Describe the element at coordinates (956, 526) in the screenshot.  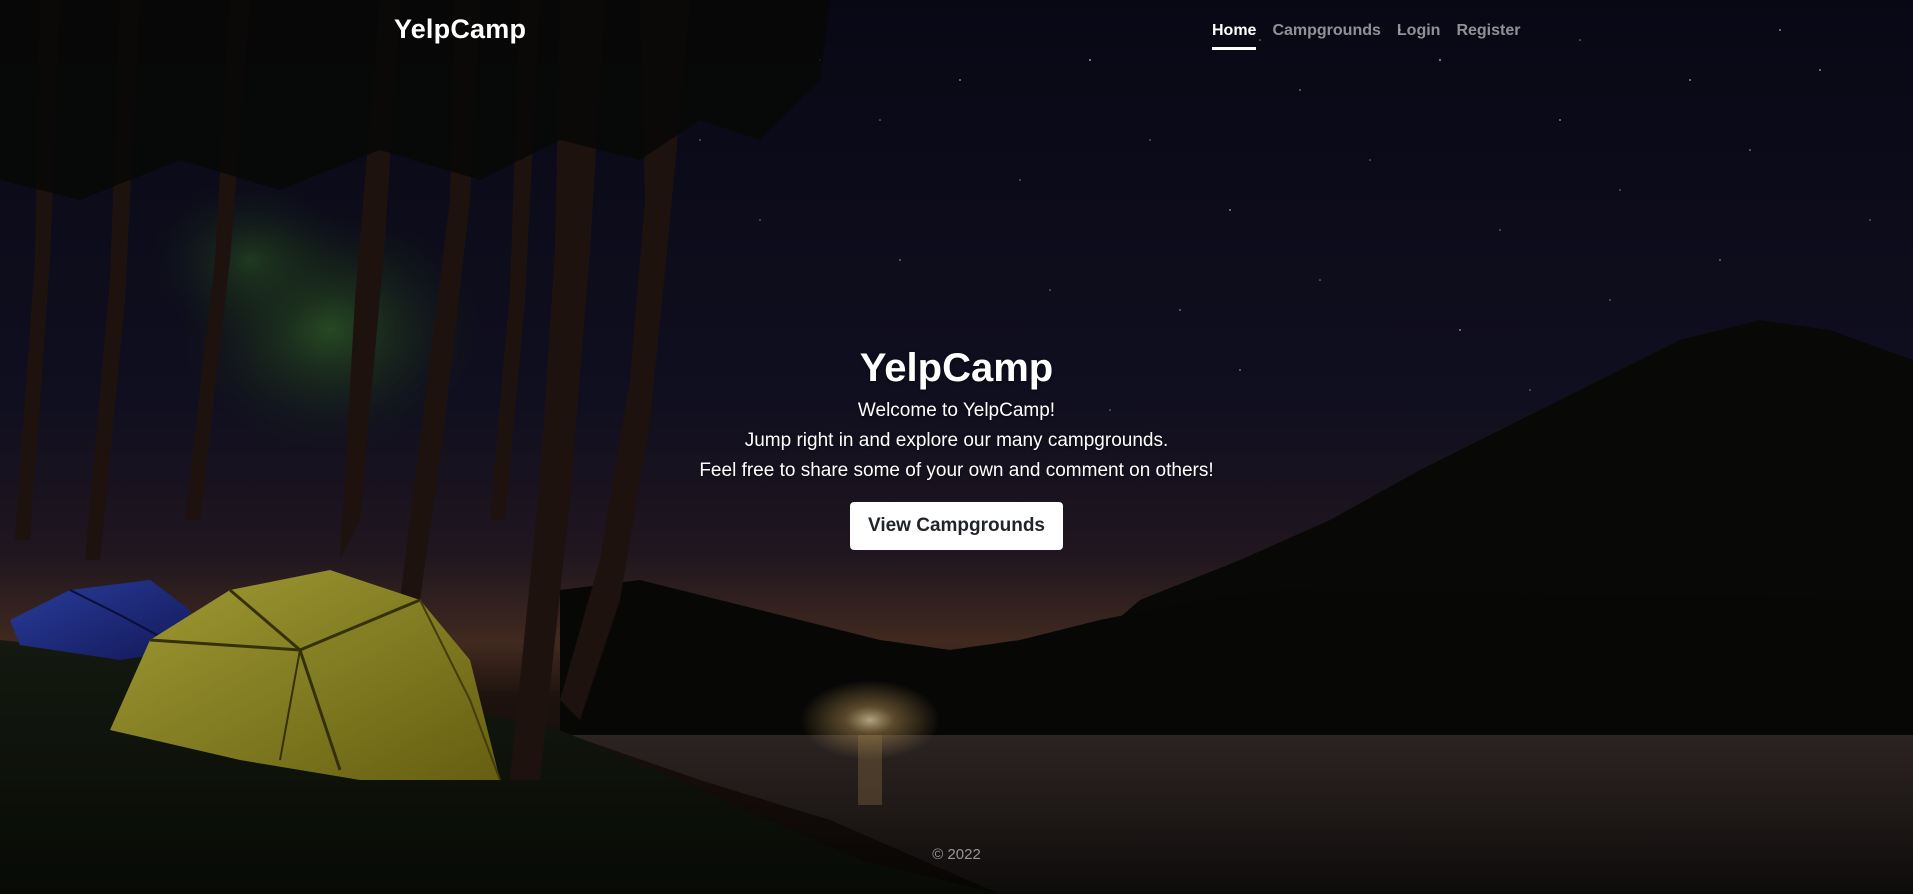
I see `view-campgrounds-button: View Campgrounds` at that location.